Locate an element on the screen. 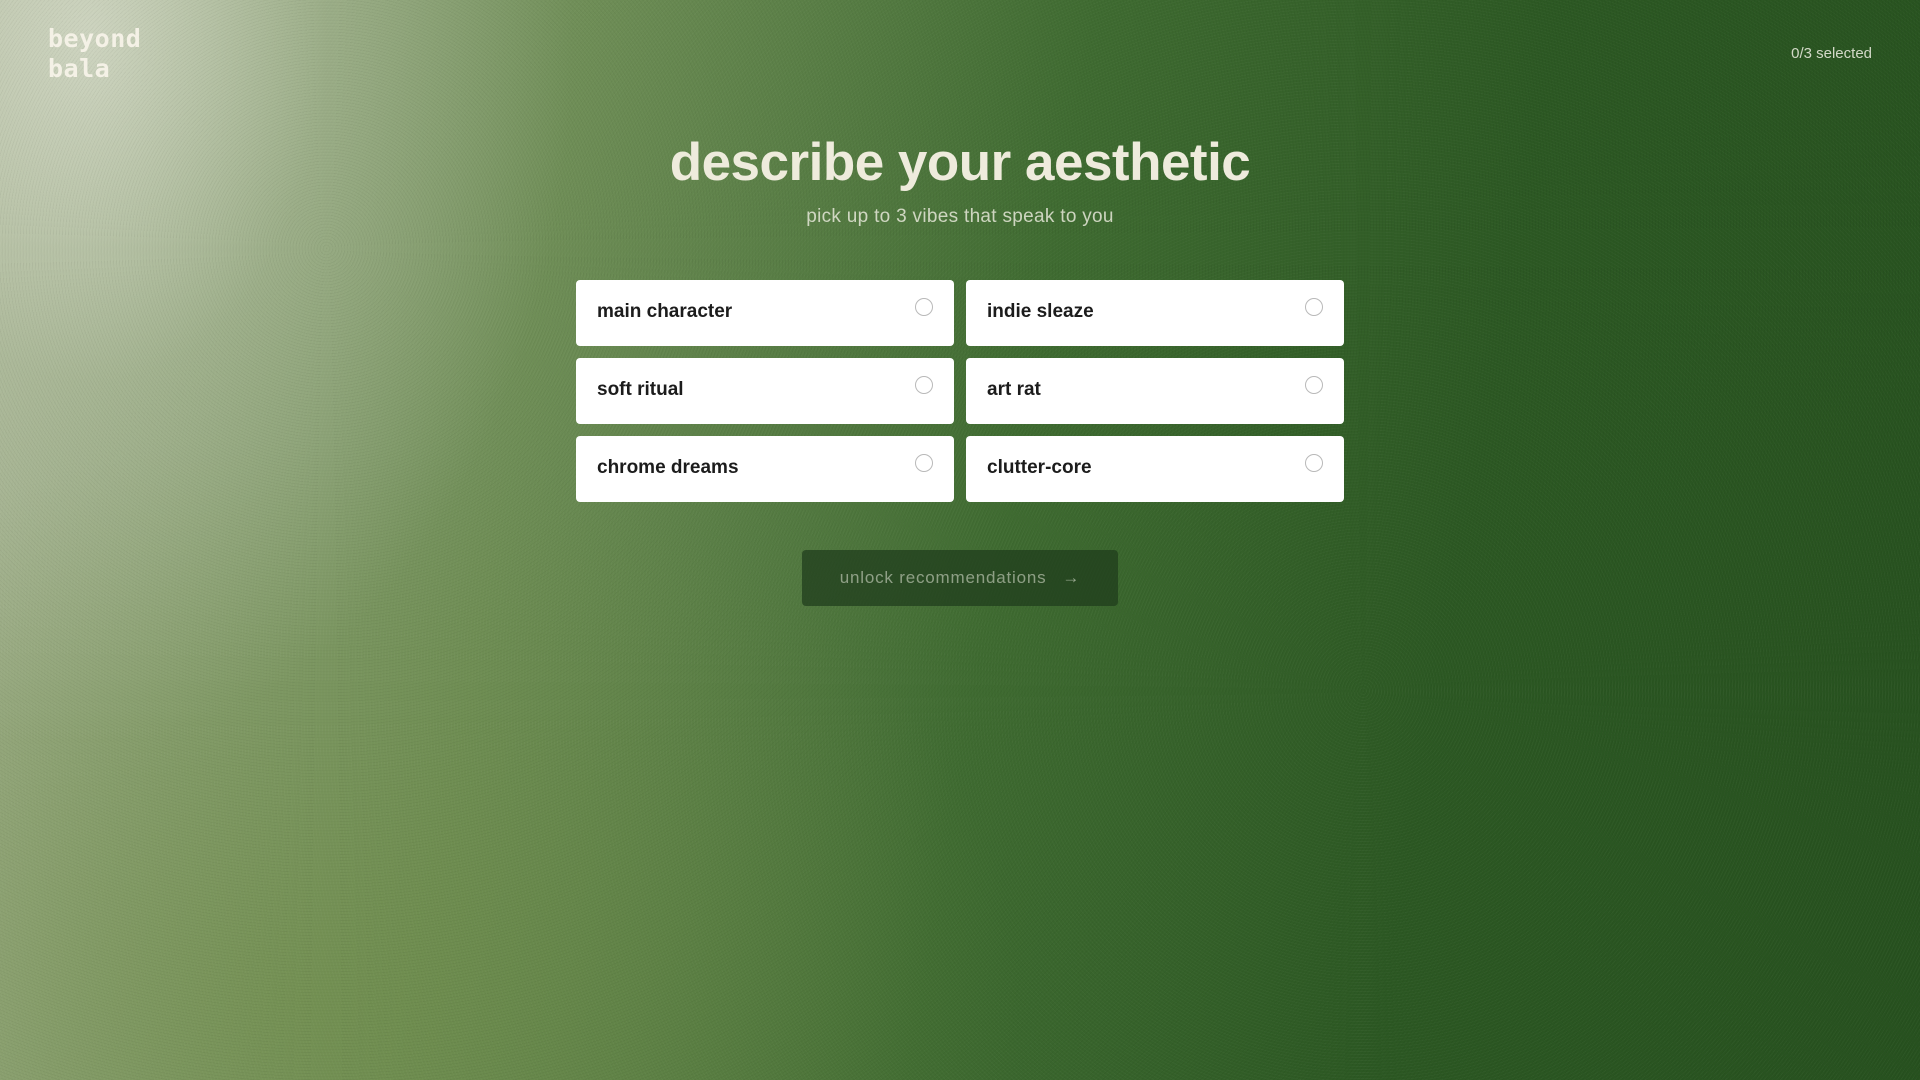 The width and height of the screenshot is (1920, 1080). page-title: describe your aesthetic is located at coordinates (960, 162).